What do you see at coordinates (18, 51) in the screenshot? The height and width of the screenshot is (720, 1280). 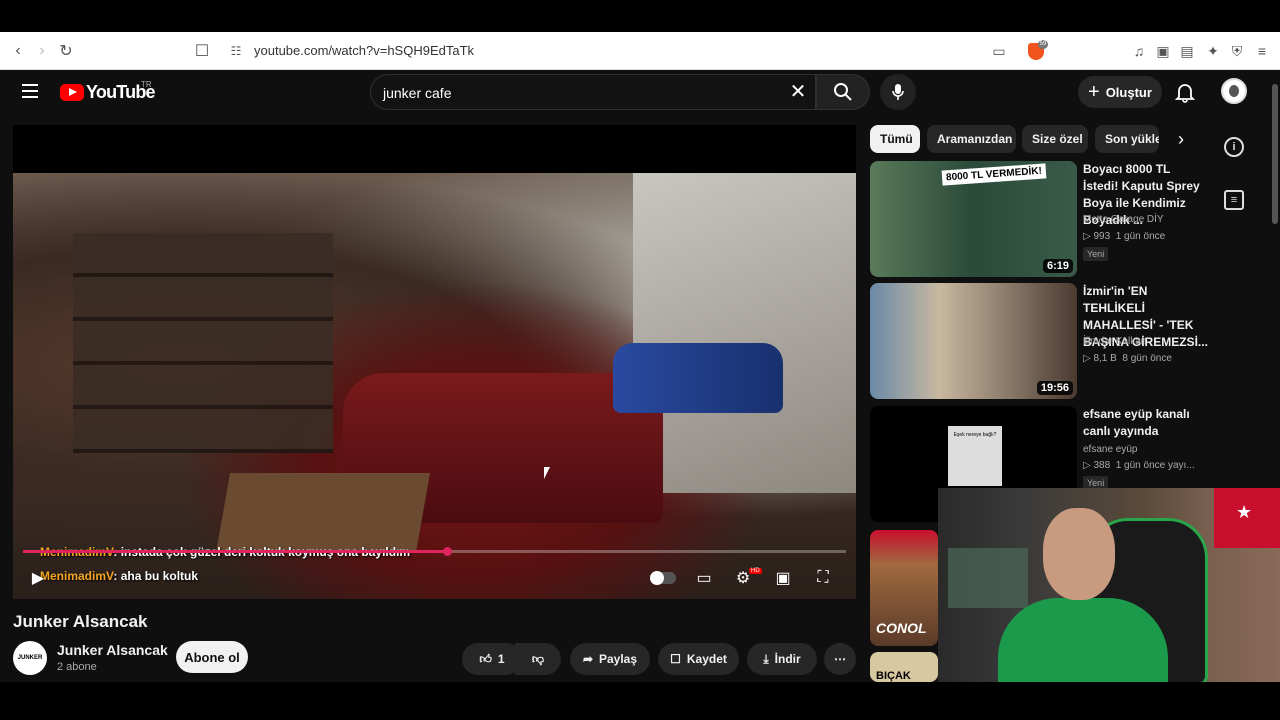 I see `back-icon: ‹` at bounding box center [18, 51].